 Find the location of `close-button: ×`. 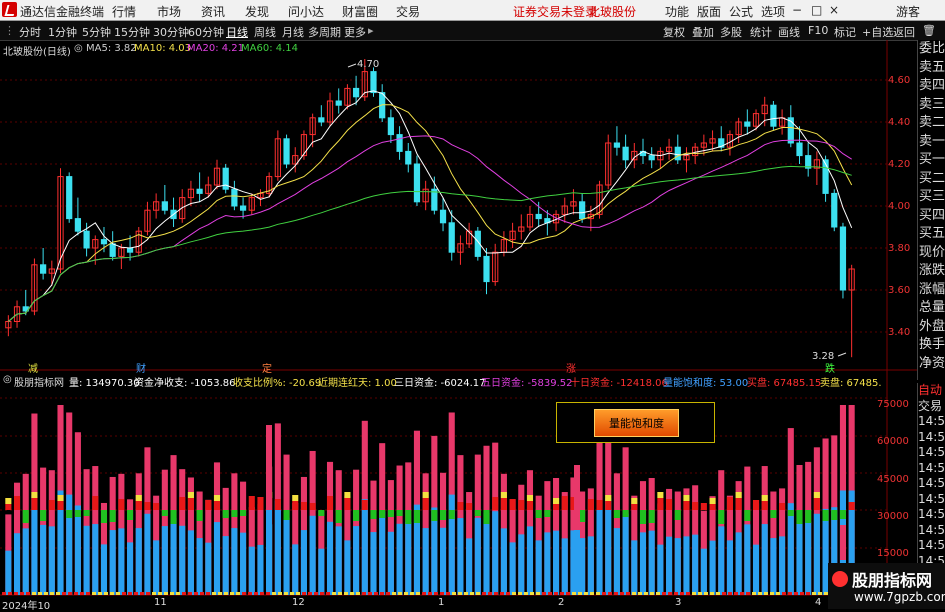

close-button: × is located at coordinates (834, 10).